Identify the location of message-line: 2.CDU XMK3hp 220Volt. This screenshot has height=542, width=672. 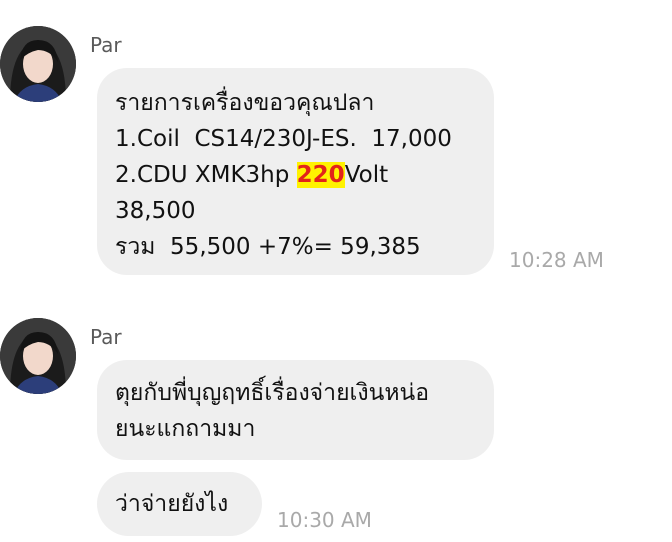
(295, 175).